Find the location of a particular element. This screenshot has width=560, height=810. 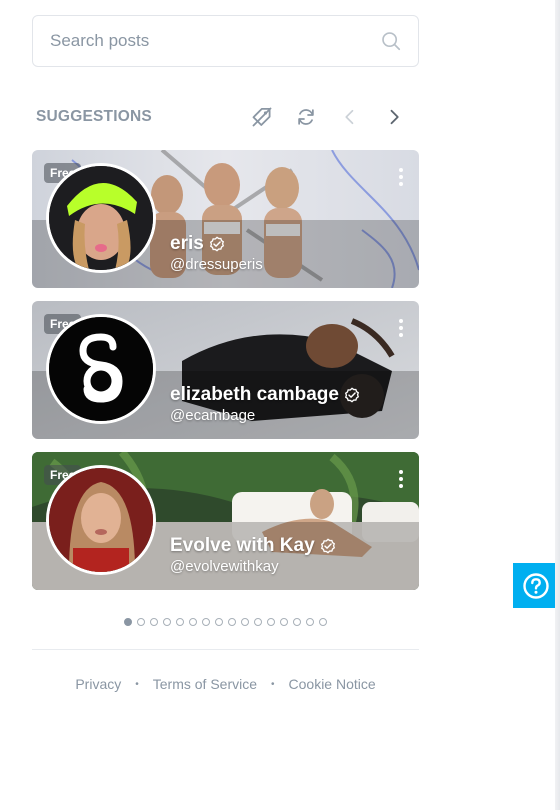

suggestions-tools is located at coordinates (328, 117).